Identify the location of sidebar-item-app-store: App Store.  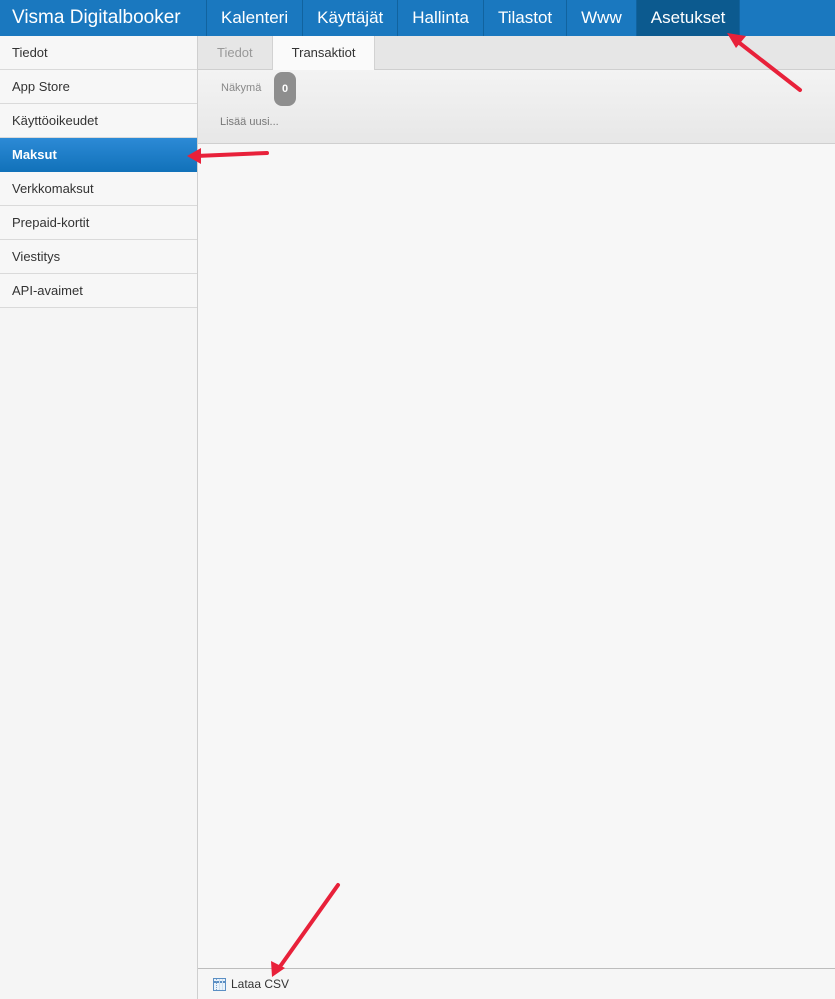
(98, 87).